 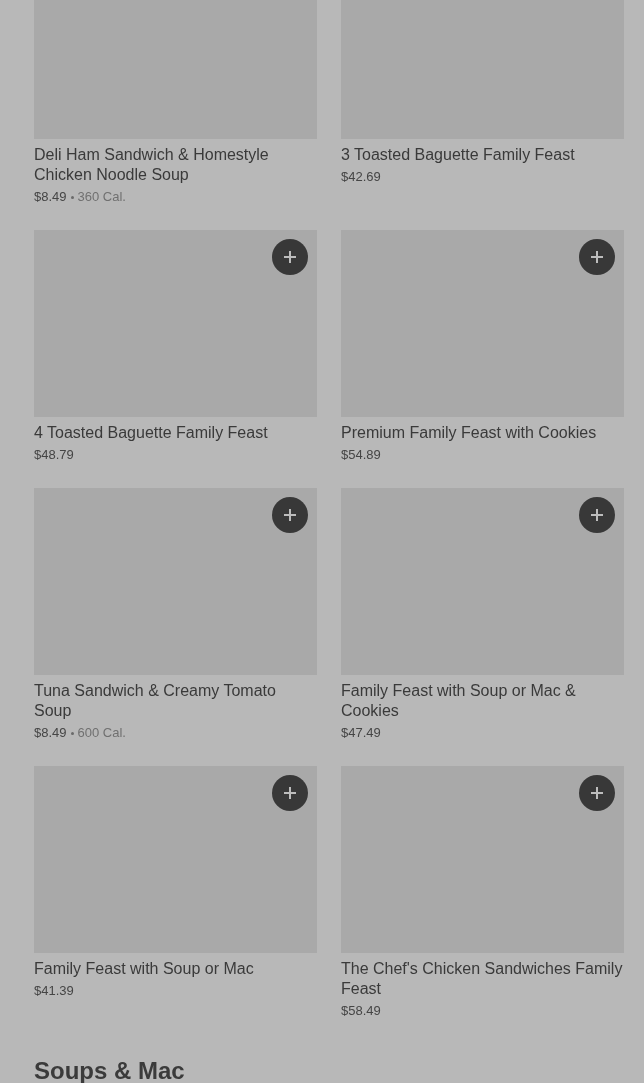 What do you see at coordinates (361, 177) in the screenshot?
I see `price: $42.69` at bounding box center [361, 177].